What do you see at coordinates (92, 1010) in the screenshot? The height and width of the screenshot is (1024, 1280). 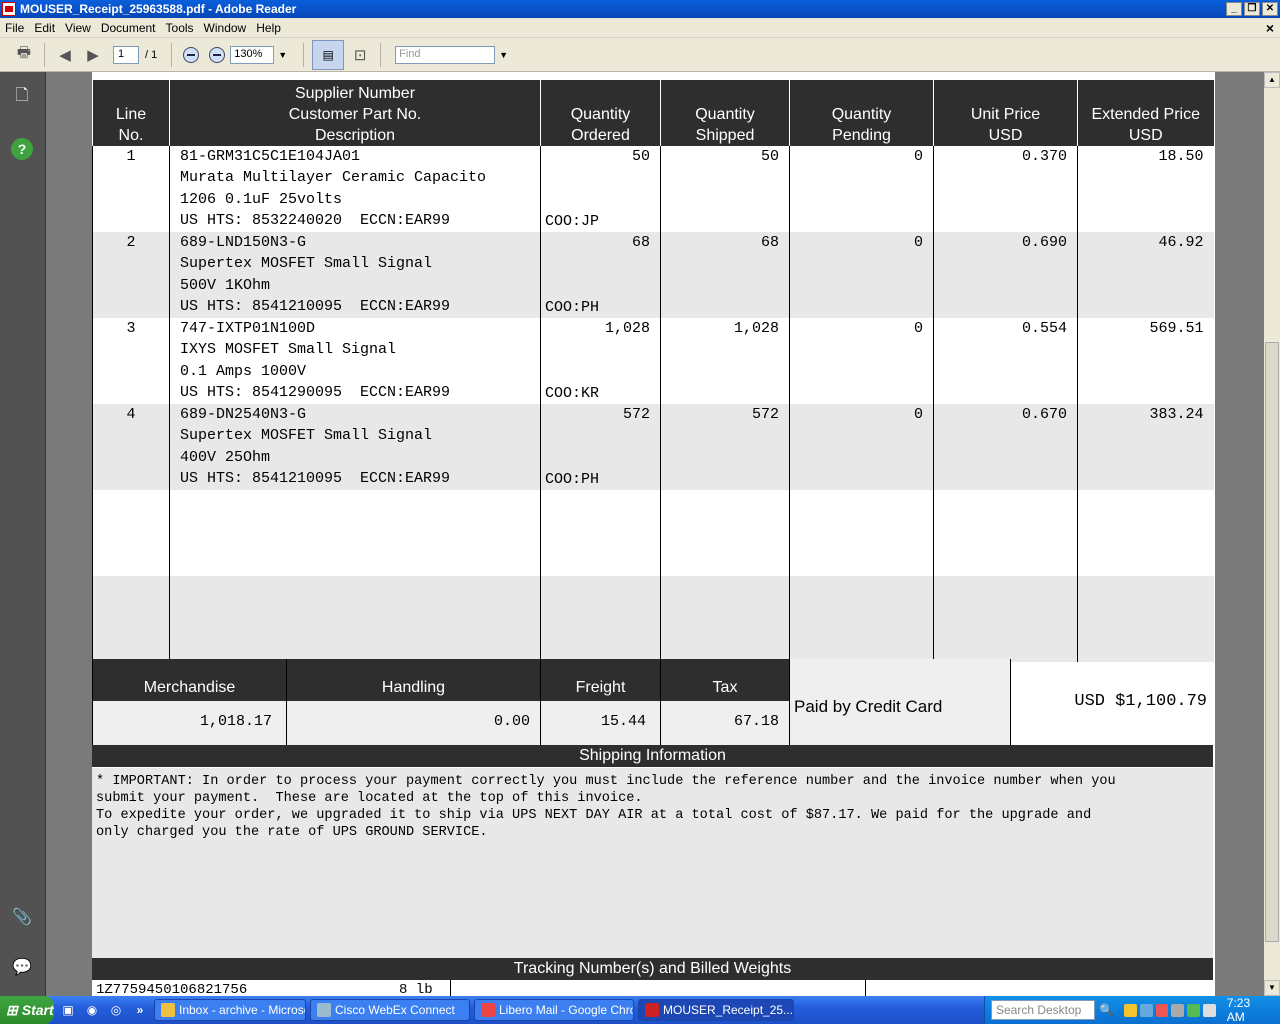 I see `browser-icon: ◉` at bounding box center [92, 1010].